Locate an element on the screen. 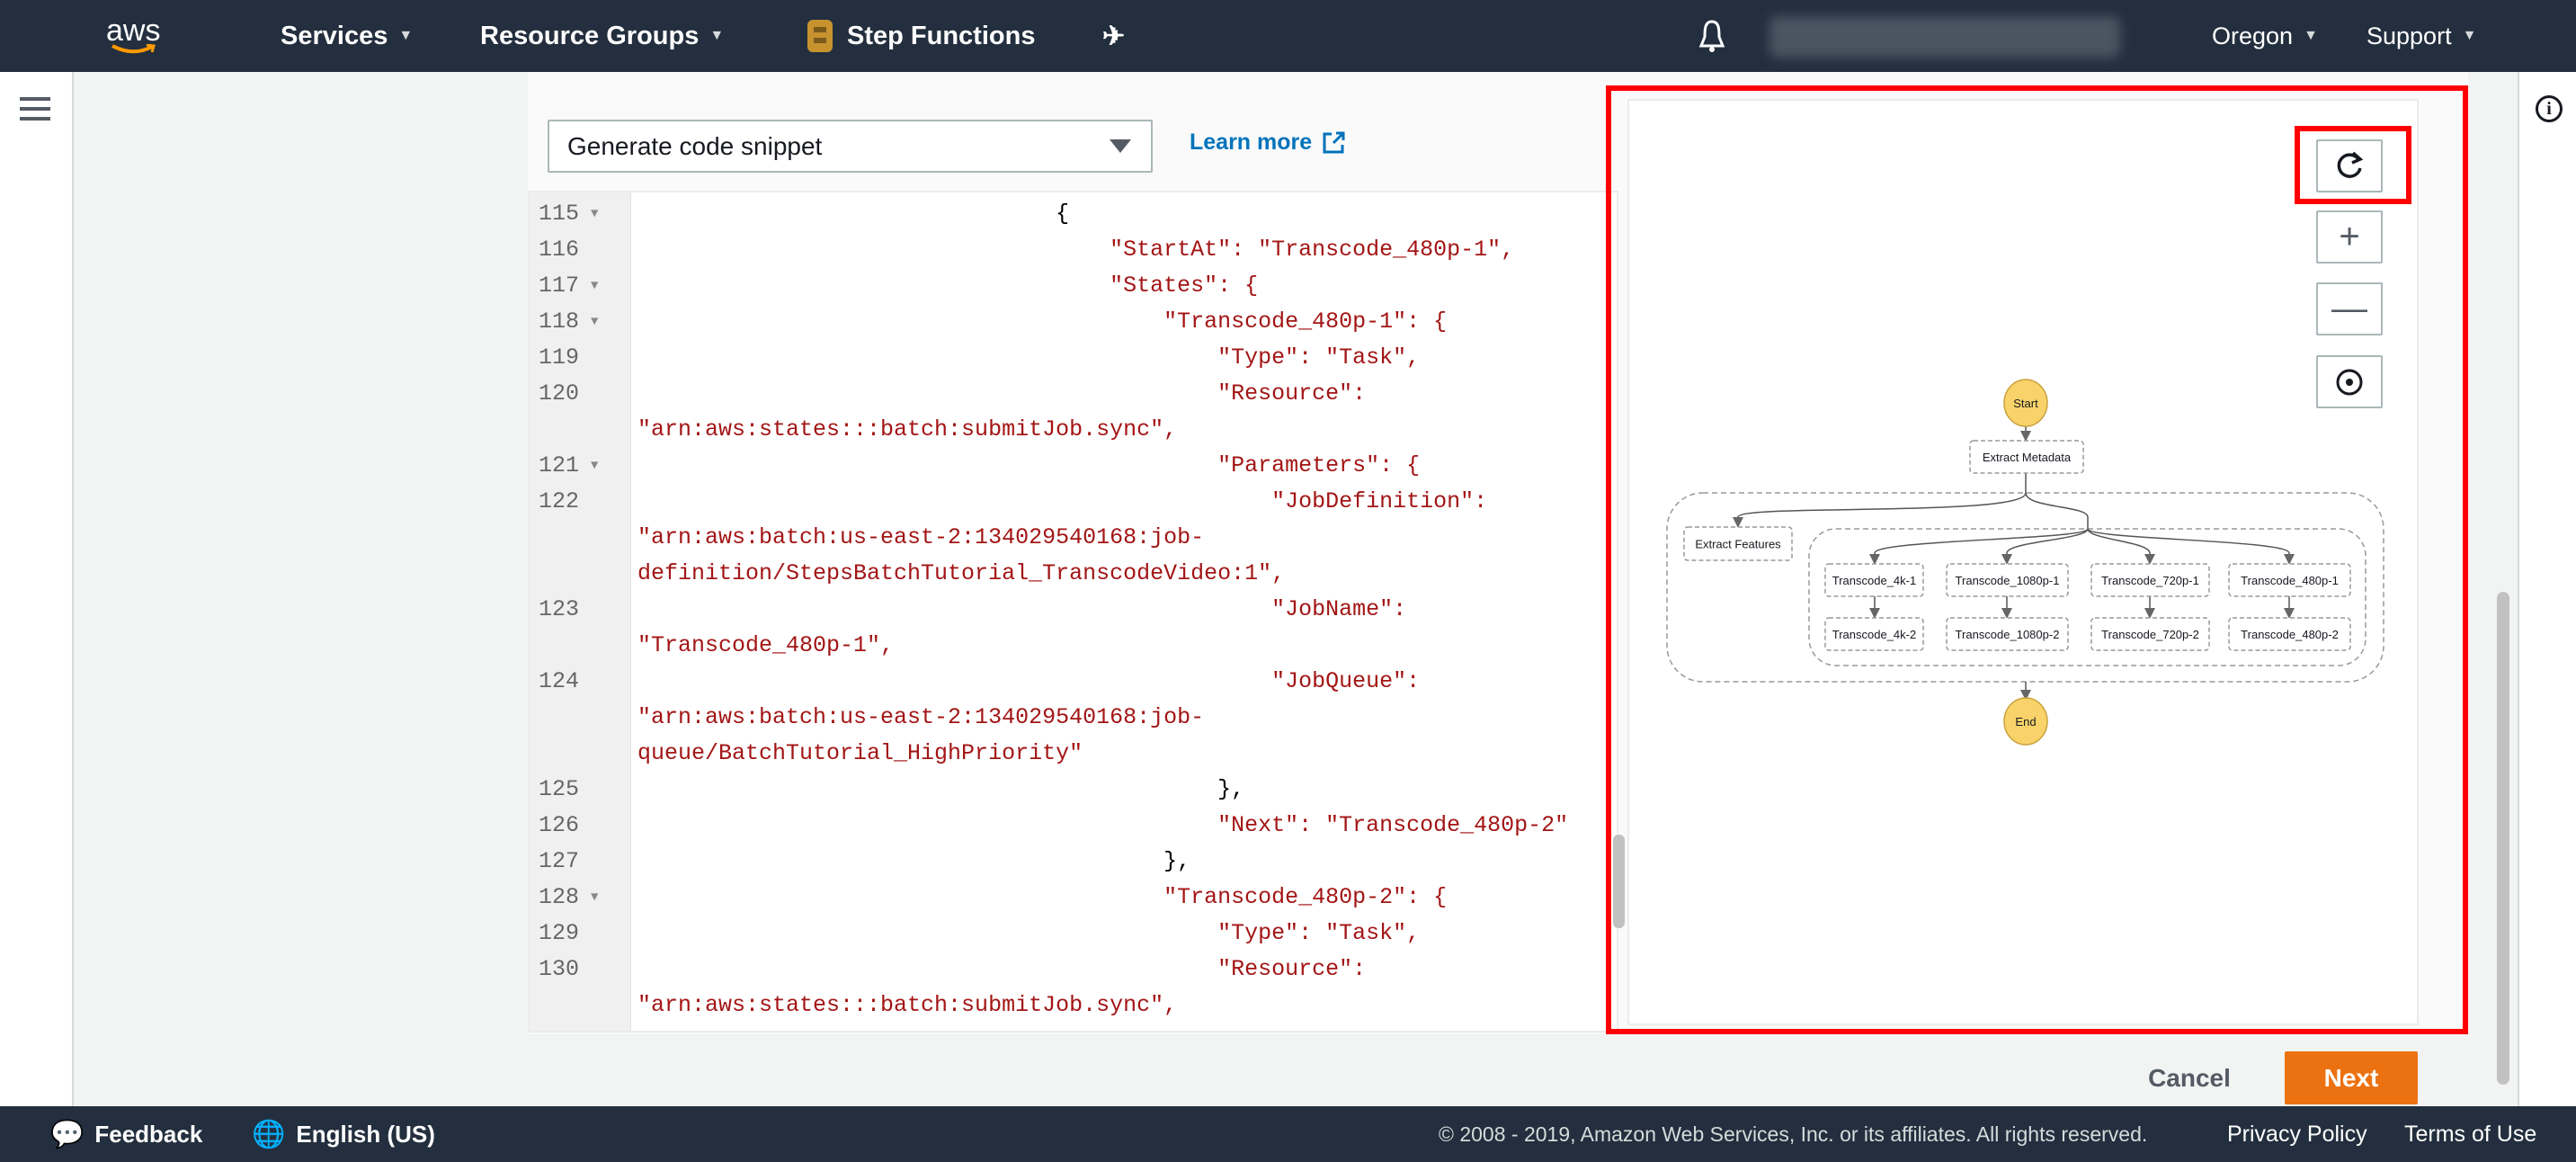  code-line: 128 ▼ "Transcode_480p-2": { is located at coordinates (1070, 898).